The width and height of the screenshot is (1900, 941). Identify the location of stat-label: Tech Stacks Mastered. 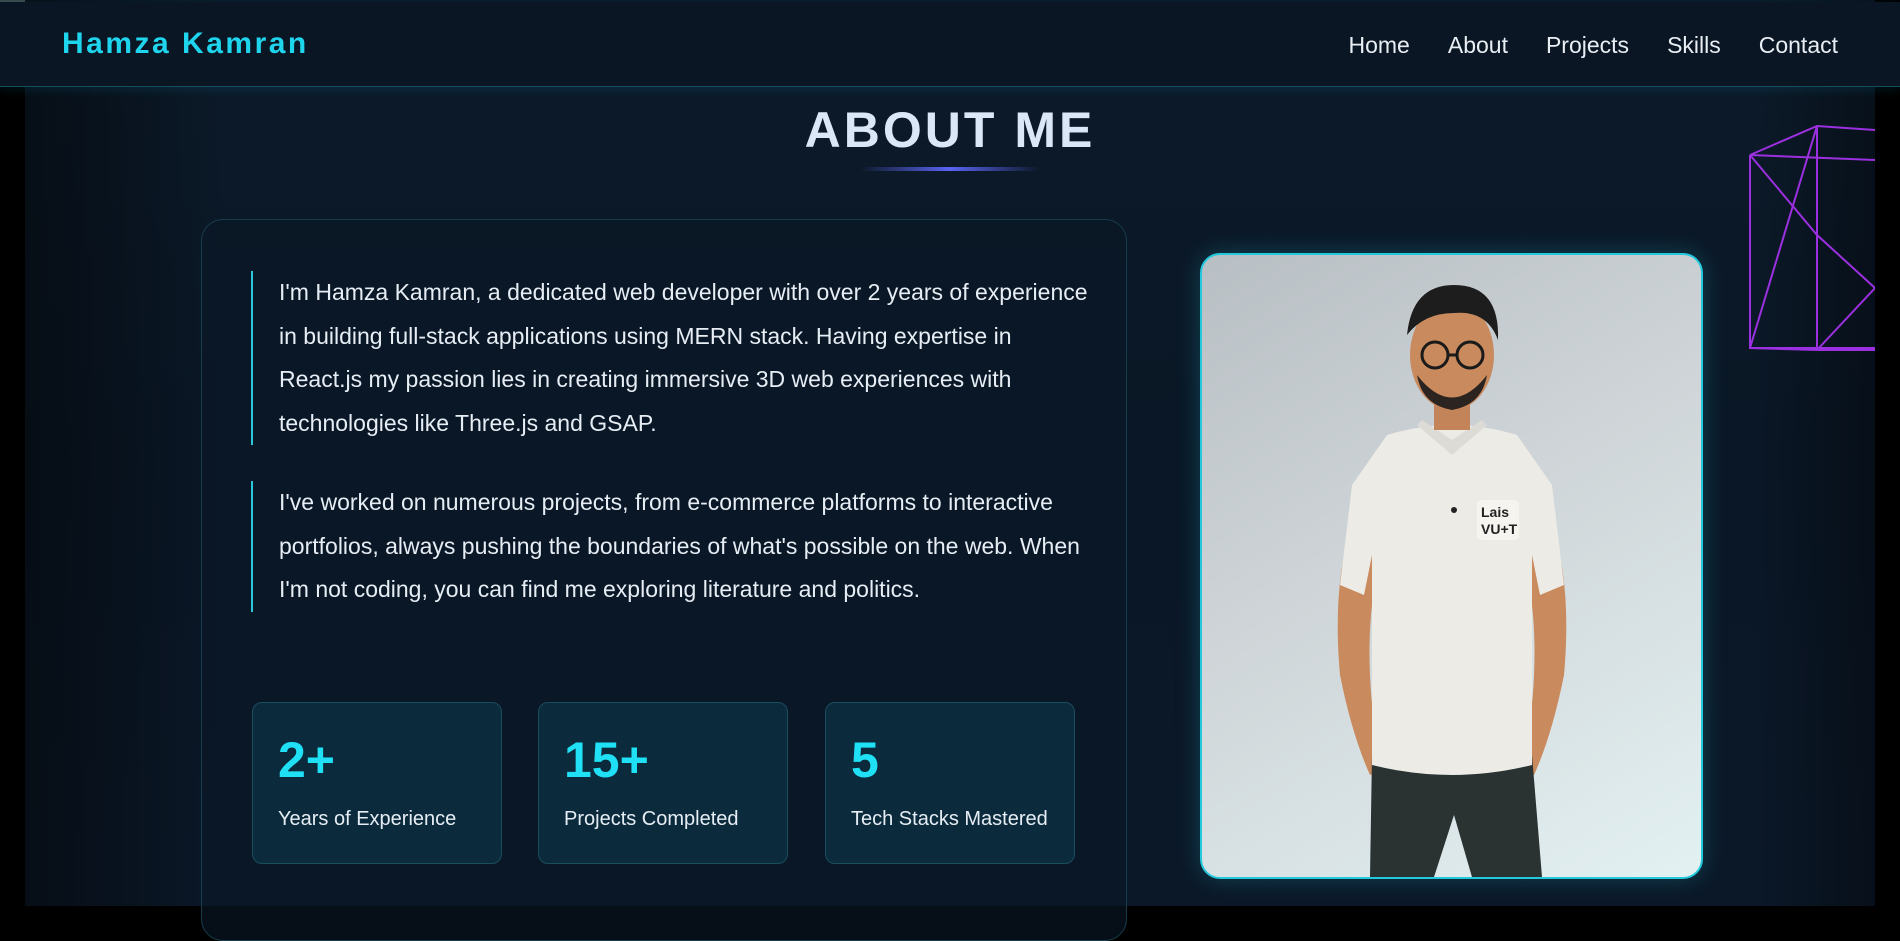
(949, 819).